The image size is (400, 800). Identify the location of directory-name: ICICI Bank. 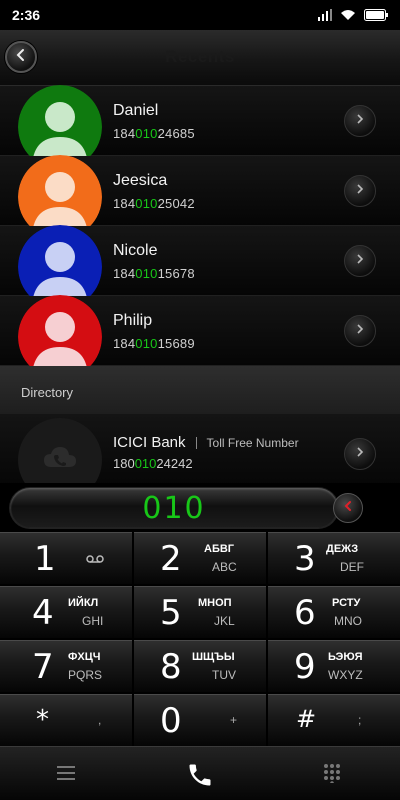
(149, 442).